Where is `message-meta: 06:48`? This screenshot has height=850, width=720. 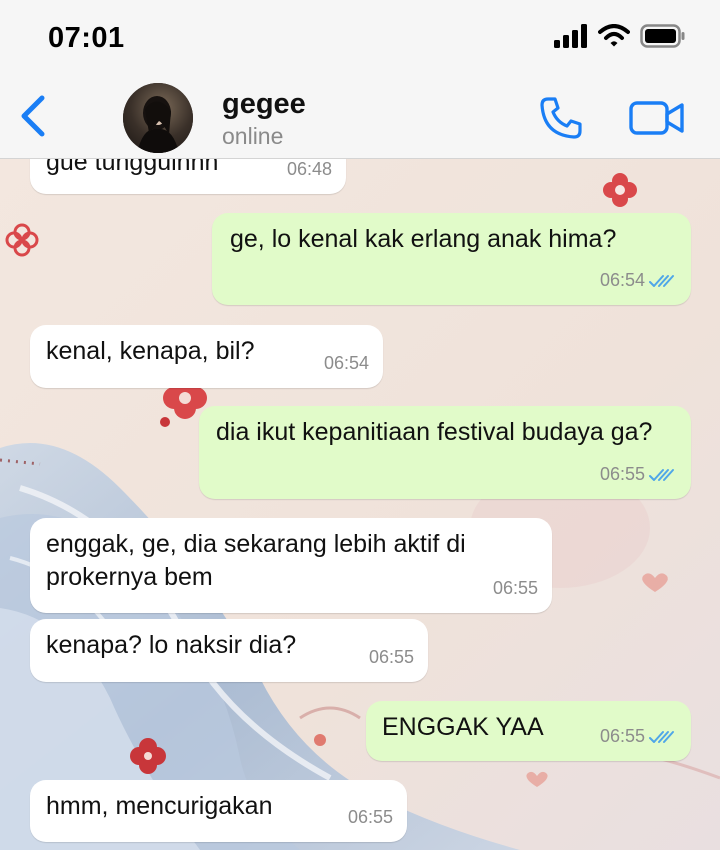 message-meta: 06:48 is located at coordinates (309, 172).